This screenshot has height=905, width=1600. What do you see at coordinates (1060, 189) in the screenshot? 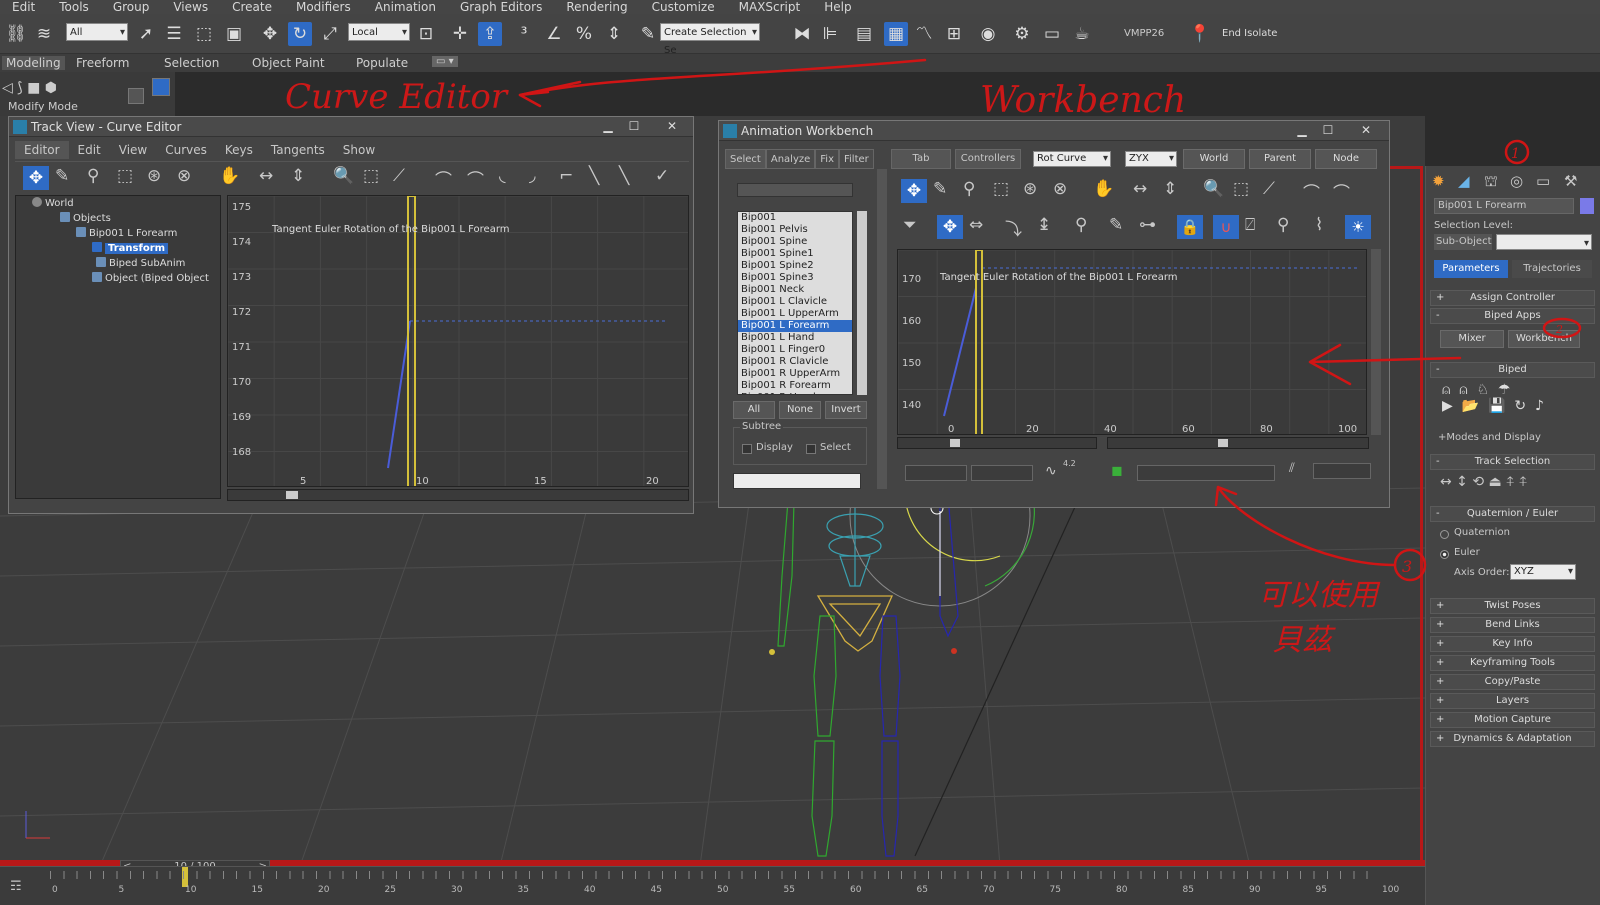
I see `wb-retime-all-icon: ⊗` at bounding box center [1060, 189].